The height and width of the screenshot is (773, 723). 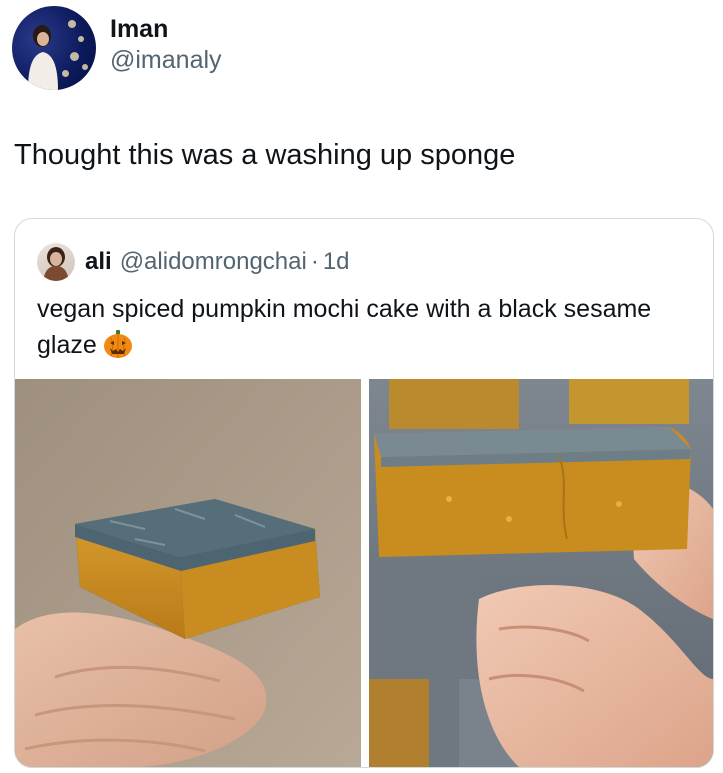 I want to click on author-avatar, so click(x=54, y=48).